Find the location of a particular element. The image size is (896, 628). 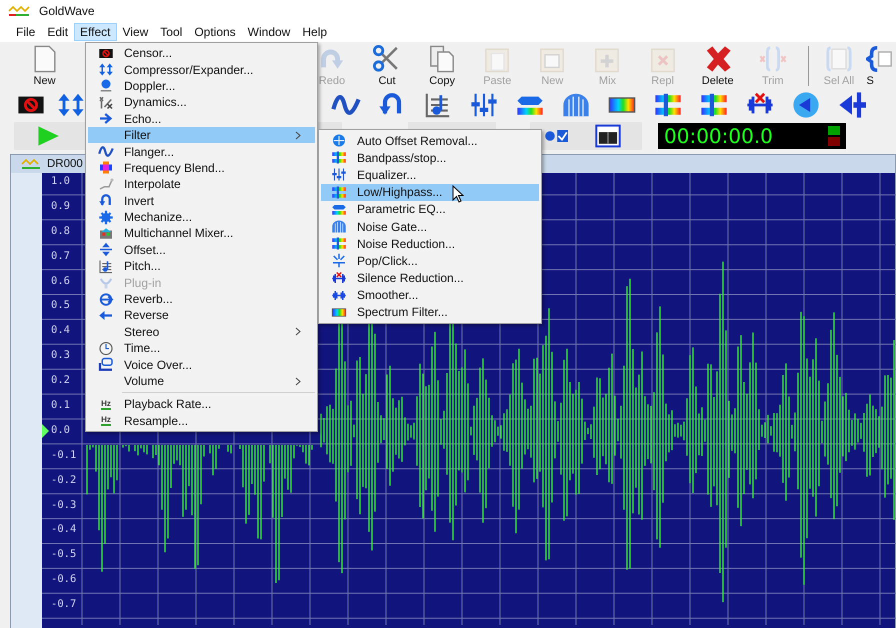

mixer-icon is located at coordinates (106, 233).